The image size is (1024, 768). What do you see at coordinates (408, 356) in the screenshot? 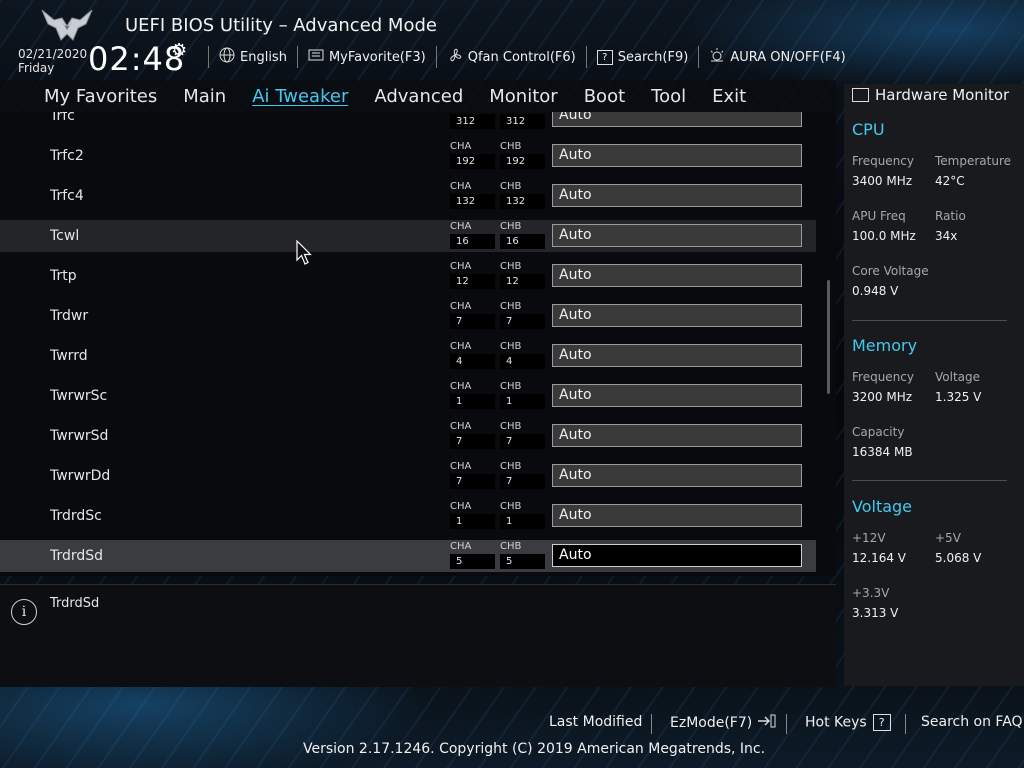
I see `setting-row-twrrd: Twrrd CHA 4 CHB 4 Auto` at bounding box center [408, 356].